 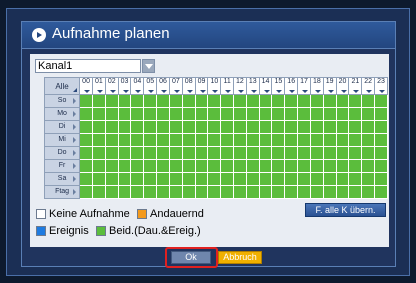 What do you see at coordinates (381, 86) in the screenshot?
I see `hour-header-23: 23` at bounding box center [381, 86].